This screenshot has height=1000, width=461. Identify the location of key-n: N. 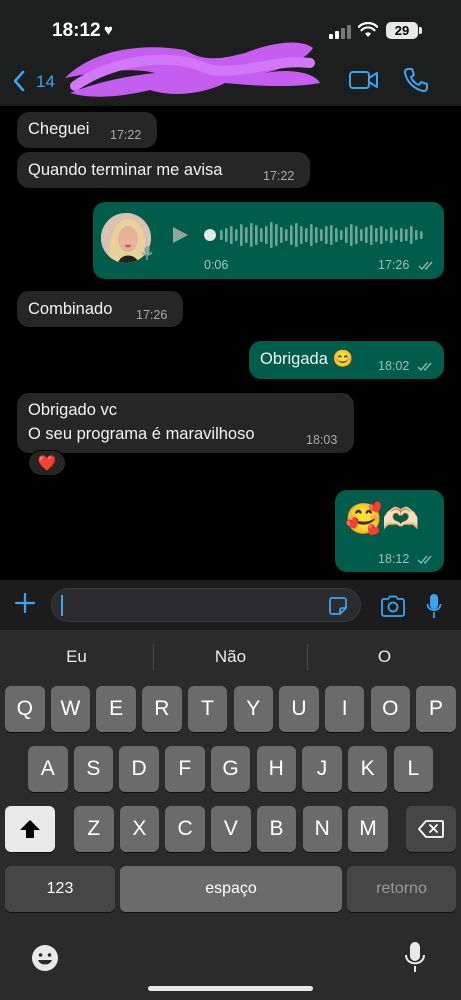
(322, 829).